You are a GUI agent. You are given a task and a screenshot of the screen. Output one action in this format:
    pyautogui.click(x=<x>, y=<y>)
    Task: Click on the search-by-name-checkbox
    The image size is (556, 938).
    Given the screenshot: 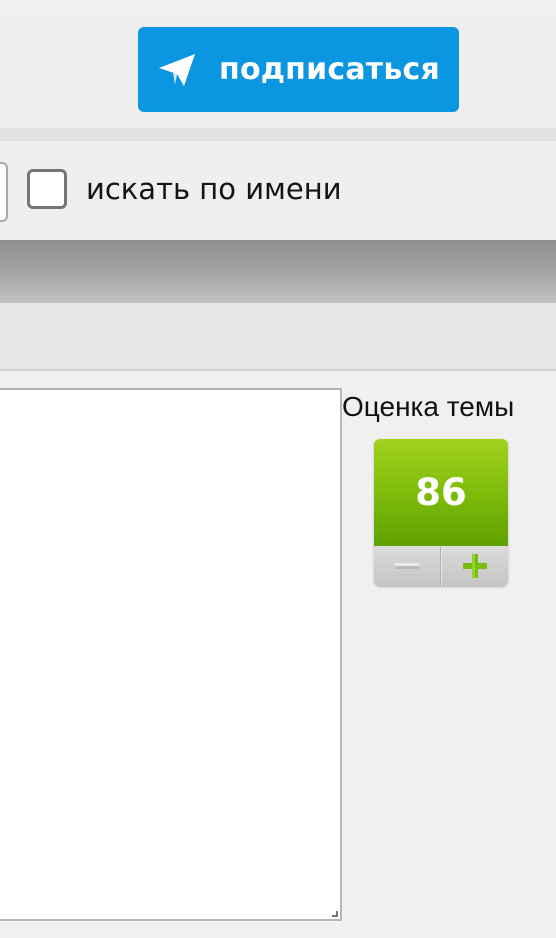 What is the action you would take?
    pyautogui.click(x=47, y=189)
    